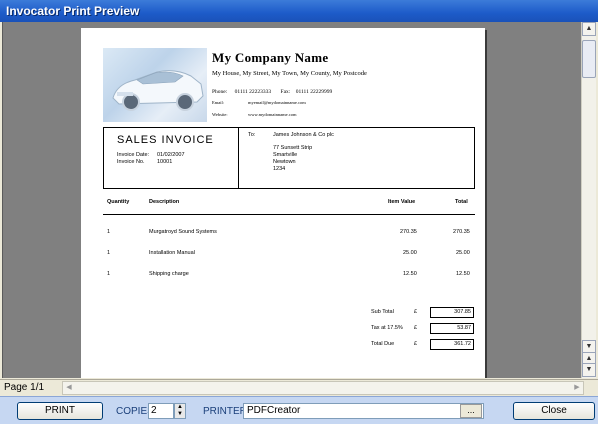 The height and width of the screenshot is (424, 598). What do you see at coordinates (293, 148) in the screenshot?
I see `to-line: 77 Sunsett Strip` at bounding box center [293, 148].